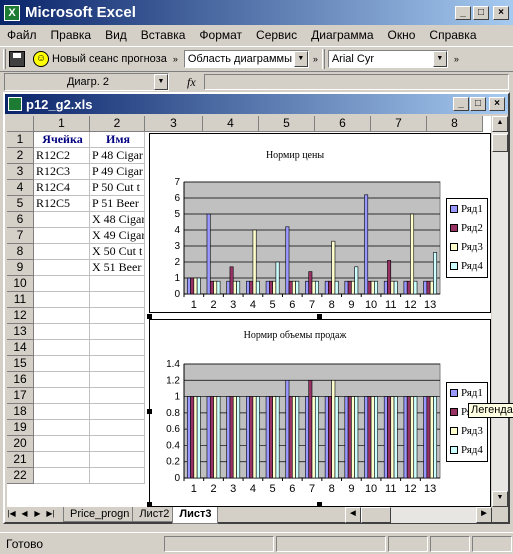 Image resolution: width=513 pixels, height=554 pixels. Describe the element at coordinates (461, 104) in the screenshot. I see `wb-minimize-button: _` at that location.